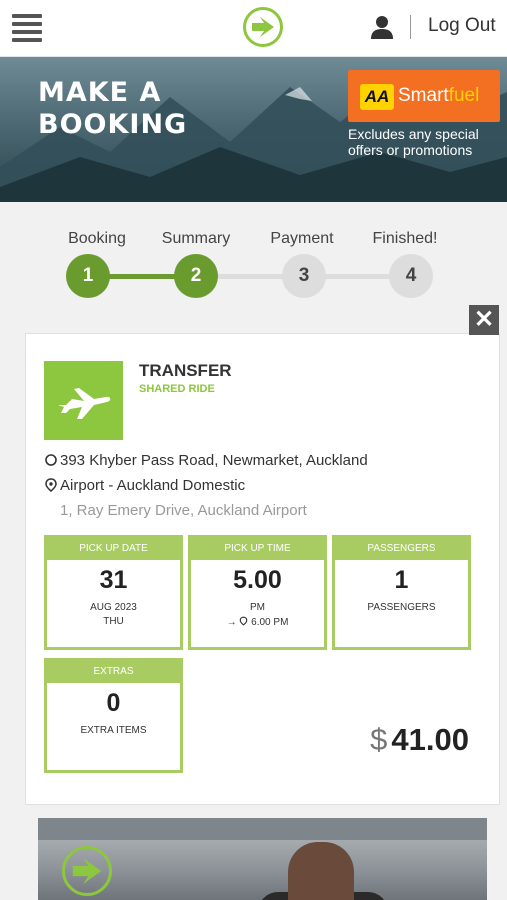 Image resolution: width=507 pixels, height=900 pixels. I want to click on aa-logo: AA, so click(377, 97).